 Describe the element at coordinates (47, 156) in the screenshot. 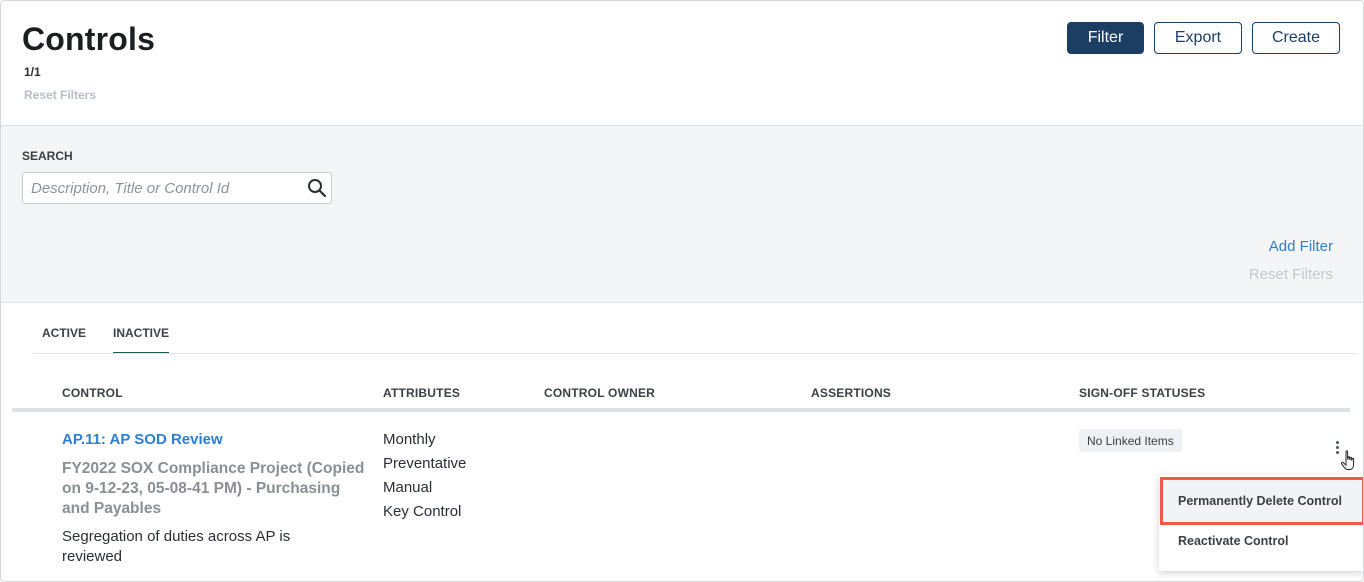

I see `search-label: SEARCH` at that location.